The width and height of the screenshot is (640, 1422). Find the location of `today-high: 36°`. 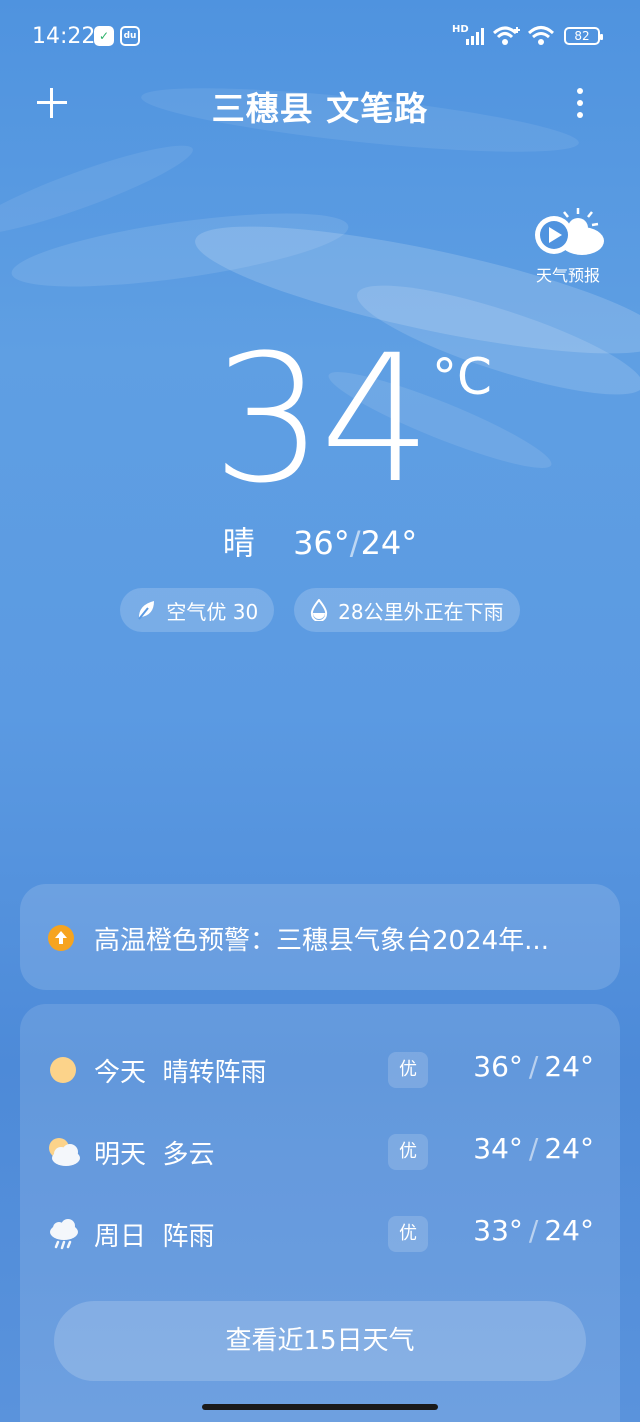

today-high: 36° is located at coordinates (321, 543).